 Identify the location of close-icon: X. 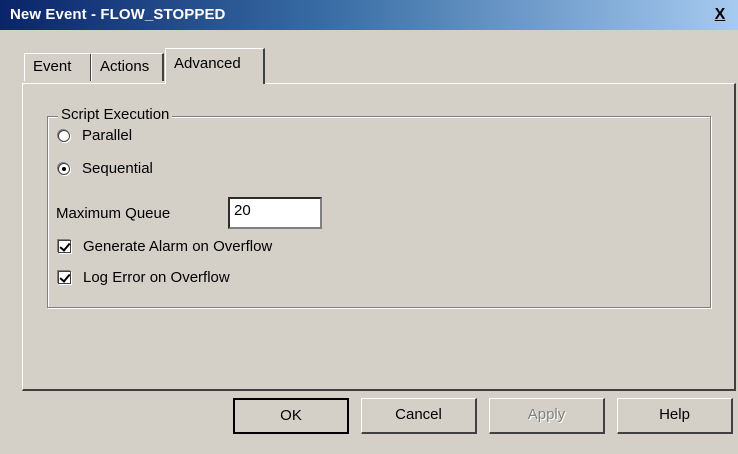
(720, 14).